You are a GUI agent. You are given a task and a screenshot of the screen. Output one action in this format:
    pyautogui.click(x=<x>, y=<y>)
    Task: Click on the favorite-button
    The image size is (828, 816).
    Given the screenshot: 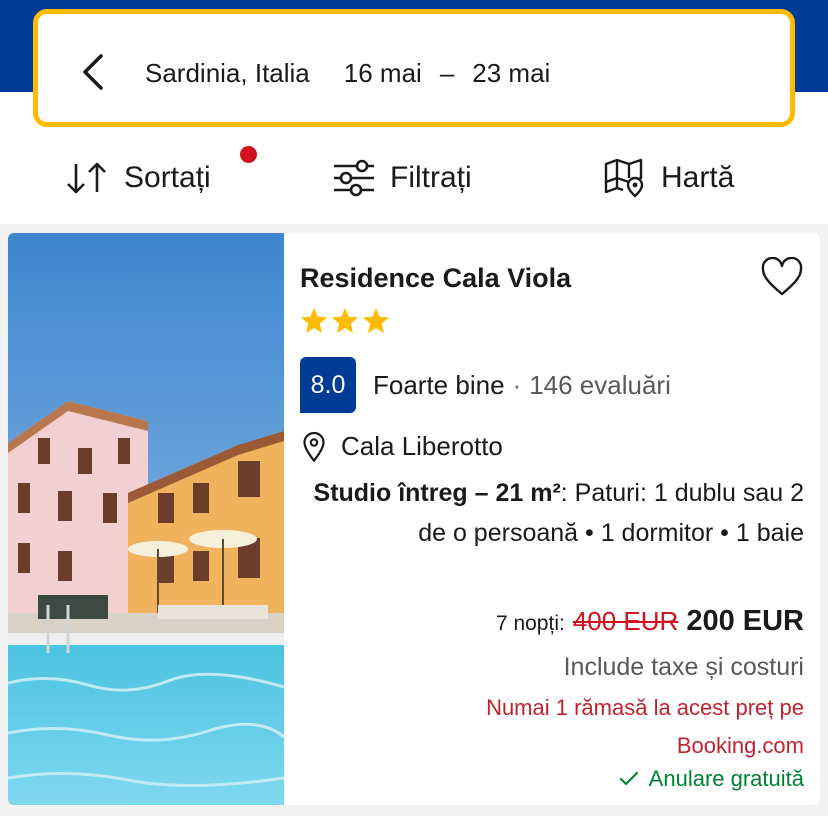 What is the action you would take?
    pyautogui.click(x=782, y=276)
    